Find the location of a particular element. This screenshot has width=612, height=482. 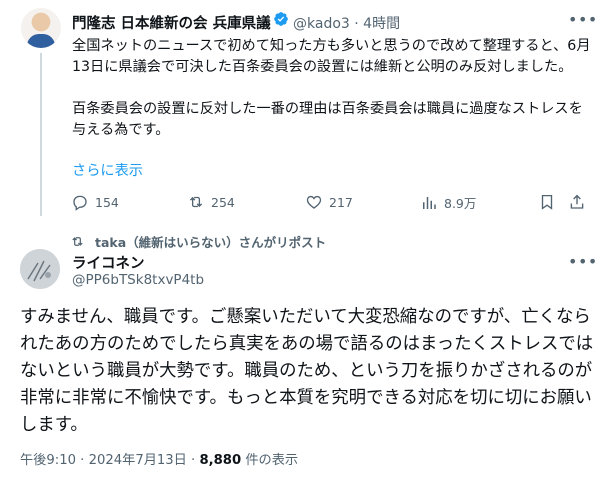

view-label: 件の表示 is located at coordinates (270, 460).